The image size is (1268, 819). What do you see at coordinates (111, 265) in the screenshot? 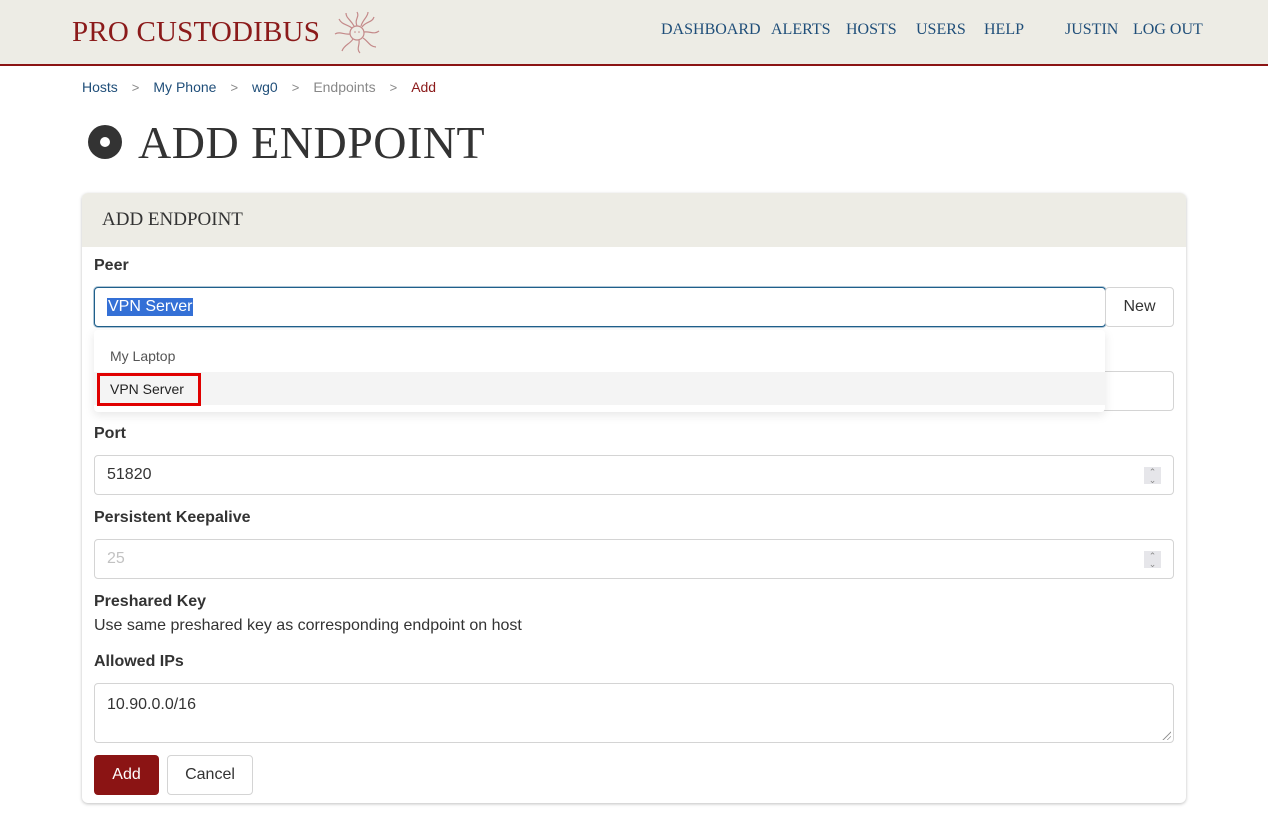
I see `peer-label: Peer` at bounding box center [111, 265].